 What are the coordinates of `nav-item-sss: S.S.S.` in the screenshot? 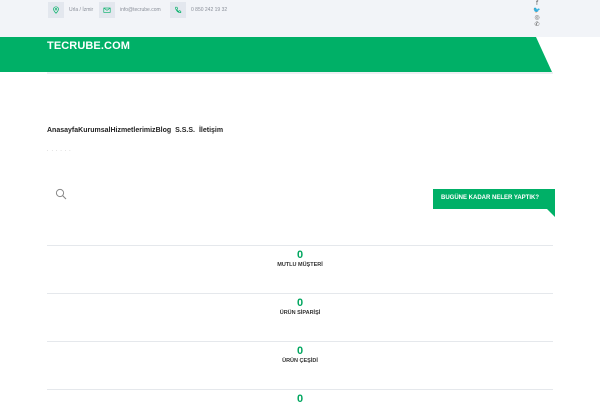 It's located at (185, 130).